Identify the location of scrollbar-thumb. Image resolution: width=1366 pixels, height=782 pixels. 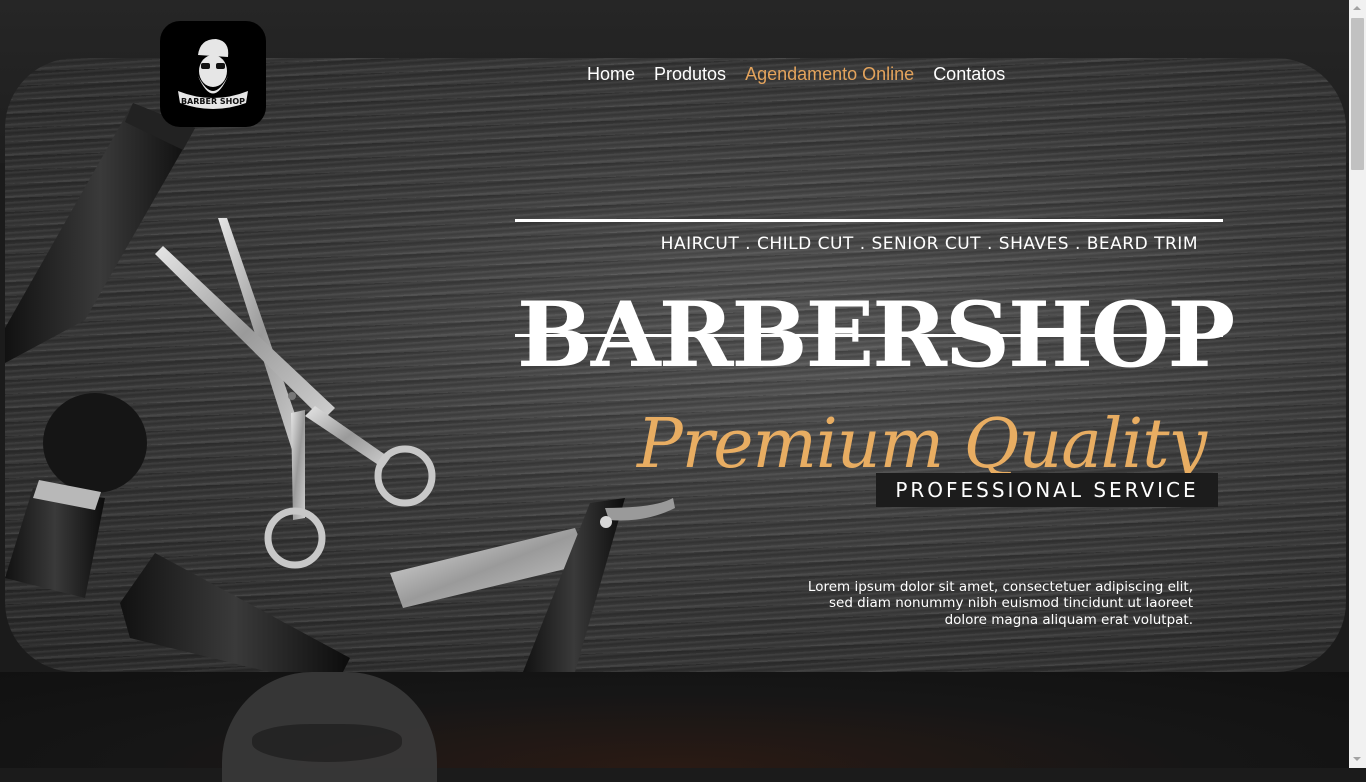
(1357, 94).